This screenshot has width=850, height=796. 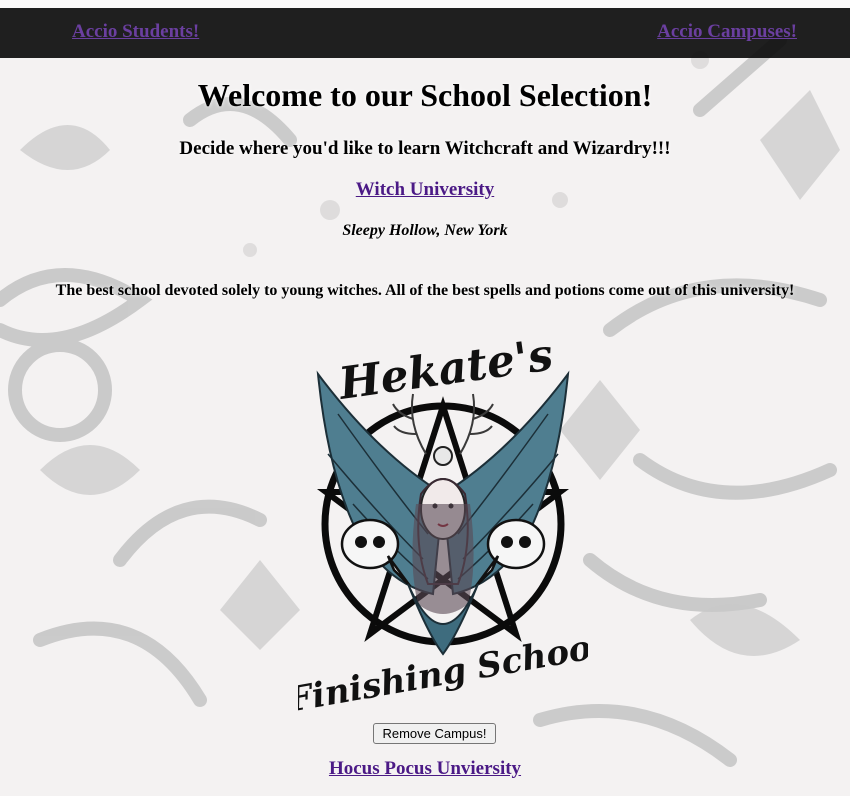 What do you see at coordinates (434, 733) in the screenshot?
I see `remove-campus-button: Remove Campus!` at bounding box center [434, 733].